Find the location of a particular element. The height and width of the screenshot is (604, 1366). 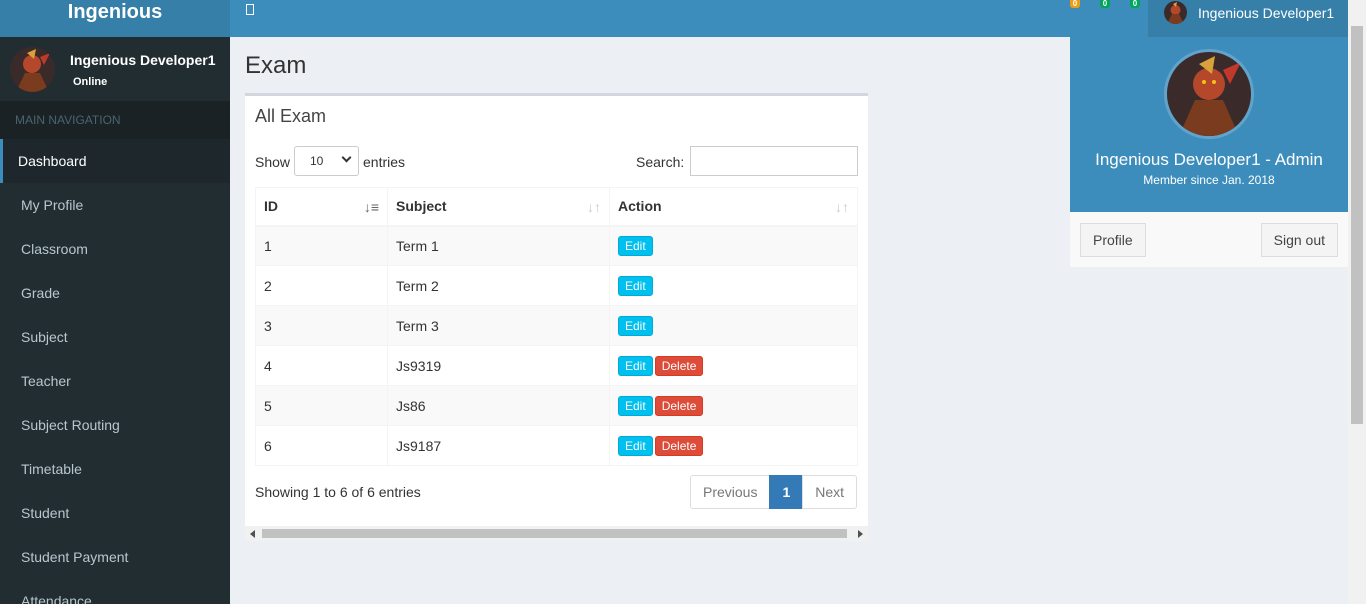

cell-subject: Js86 is located at coordinates (498, 405).